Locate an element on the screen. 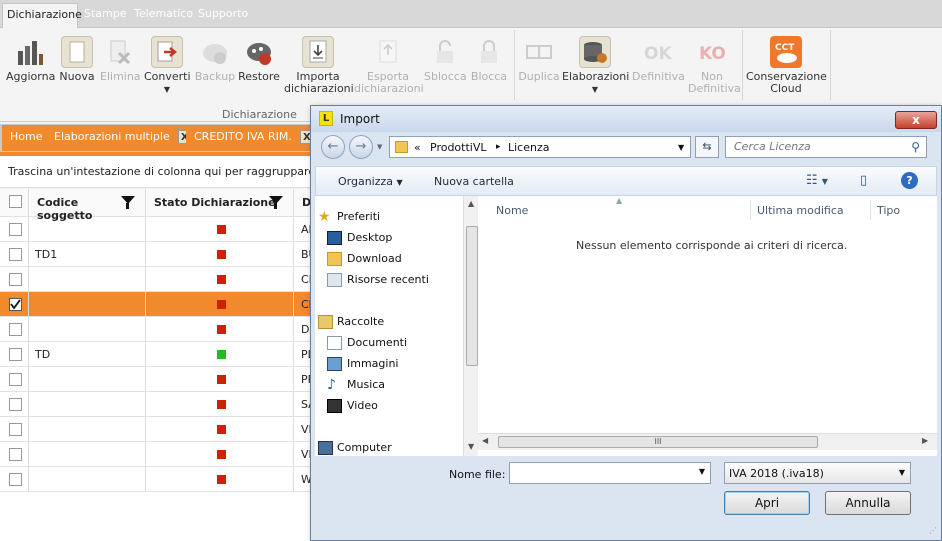 This screenshot has width=942, height=541. back-button: ← is located at coordinates (333, 147).